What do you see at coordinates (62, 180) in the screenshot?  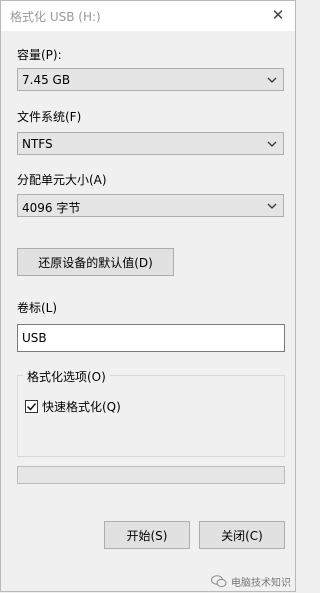 I see `allocation-label: 分配单元大小(A)` at bounding box center [62, 180].